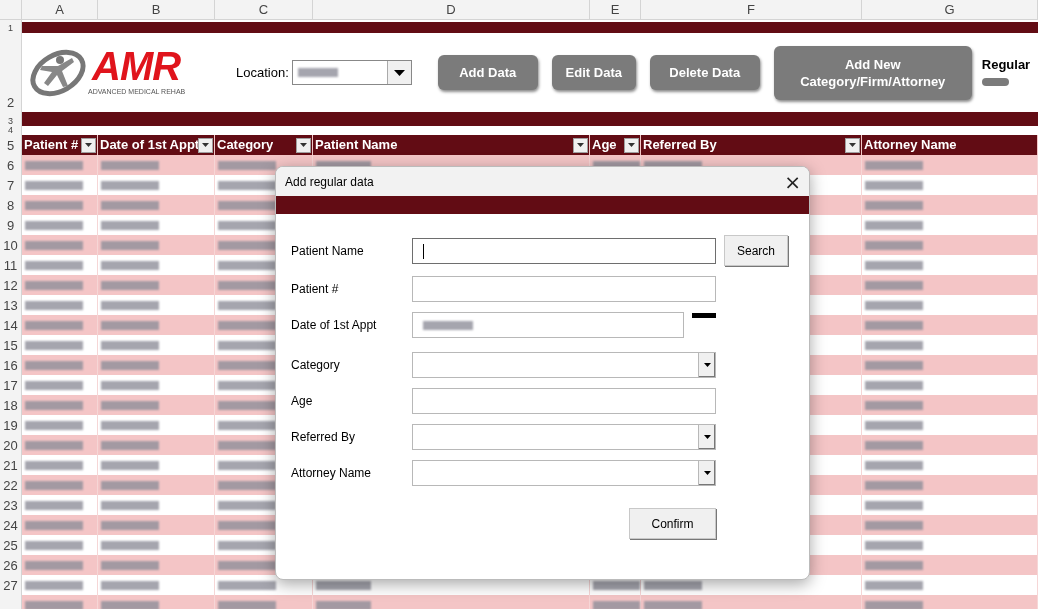 This screenshot has width=1038, height=609. Describe the element at coordinates (10, 467) in the screenshot. I see `row-number: 21` at that location.